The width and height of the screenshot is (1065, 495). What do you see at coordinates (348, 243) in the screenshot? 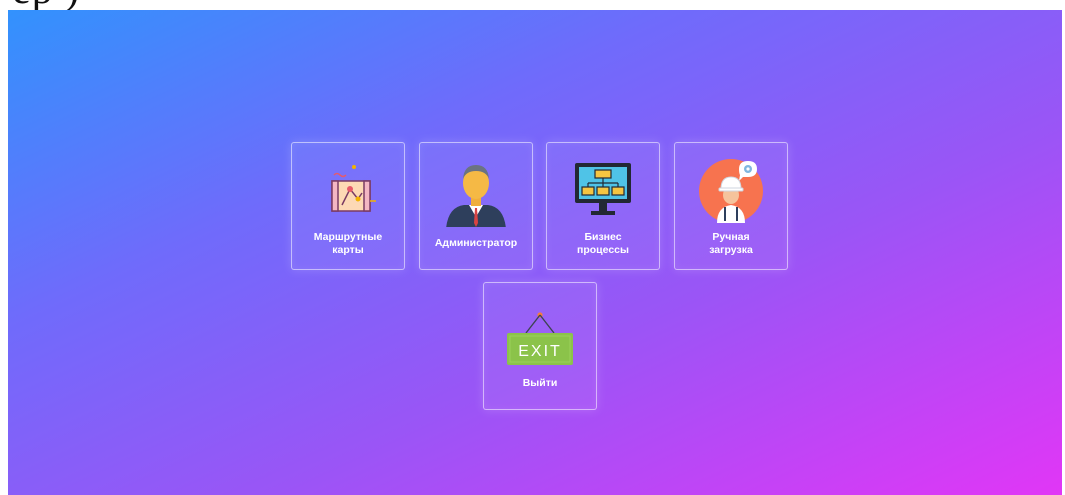
I see `route-maps-label: Маршрутные карты` at bounding box center [348, 243].